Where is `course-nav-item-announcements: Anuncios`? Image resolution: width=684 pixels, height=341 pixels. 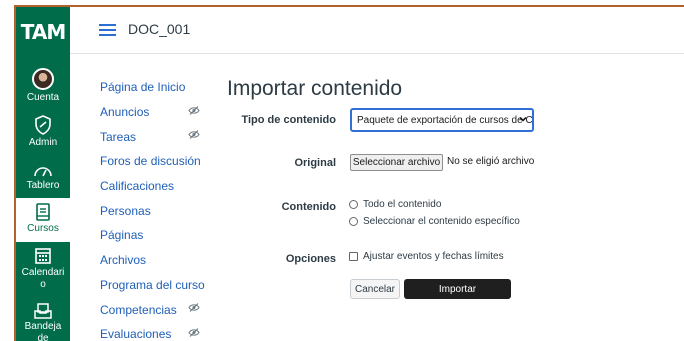
course-nav-item-announcements: Anuncios is located at coordinates (155, 112).